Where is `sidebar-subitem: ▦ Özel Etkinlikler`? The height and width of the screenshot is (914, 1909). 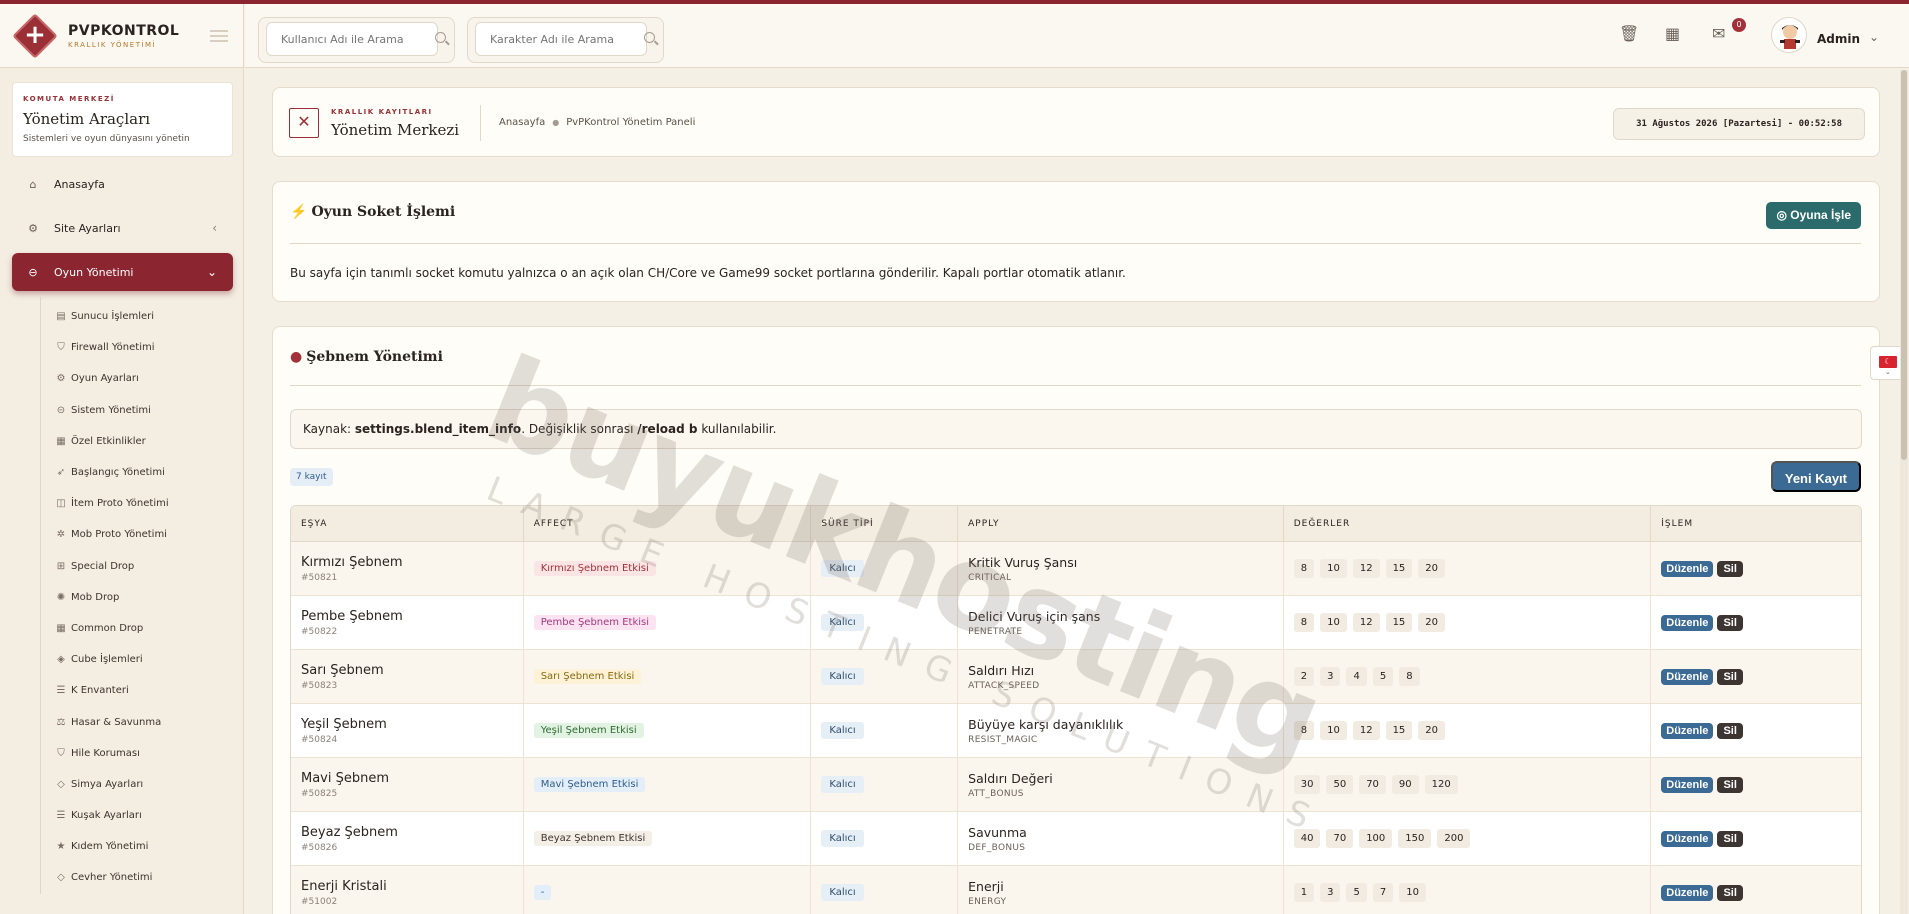 sidebar-subitem: ▦ Özel Etkinlikler is located at coordinates (137, 441).